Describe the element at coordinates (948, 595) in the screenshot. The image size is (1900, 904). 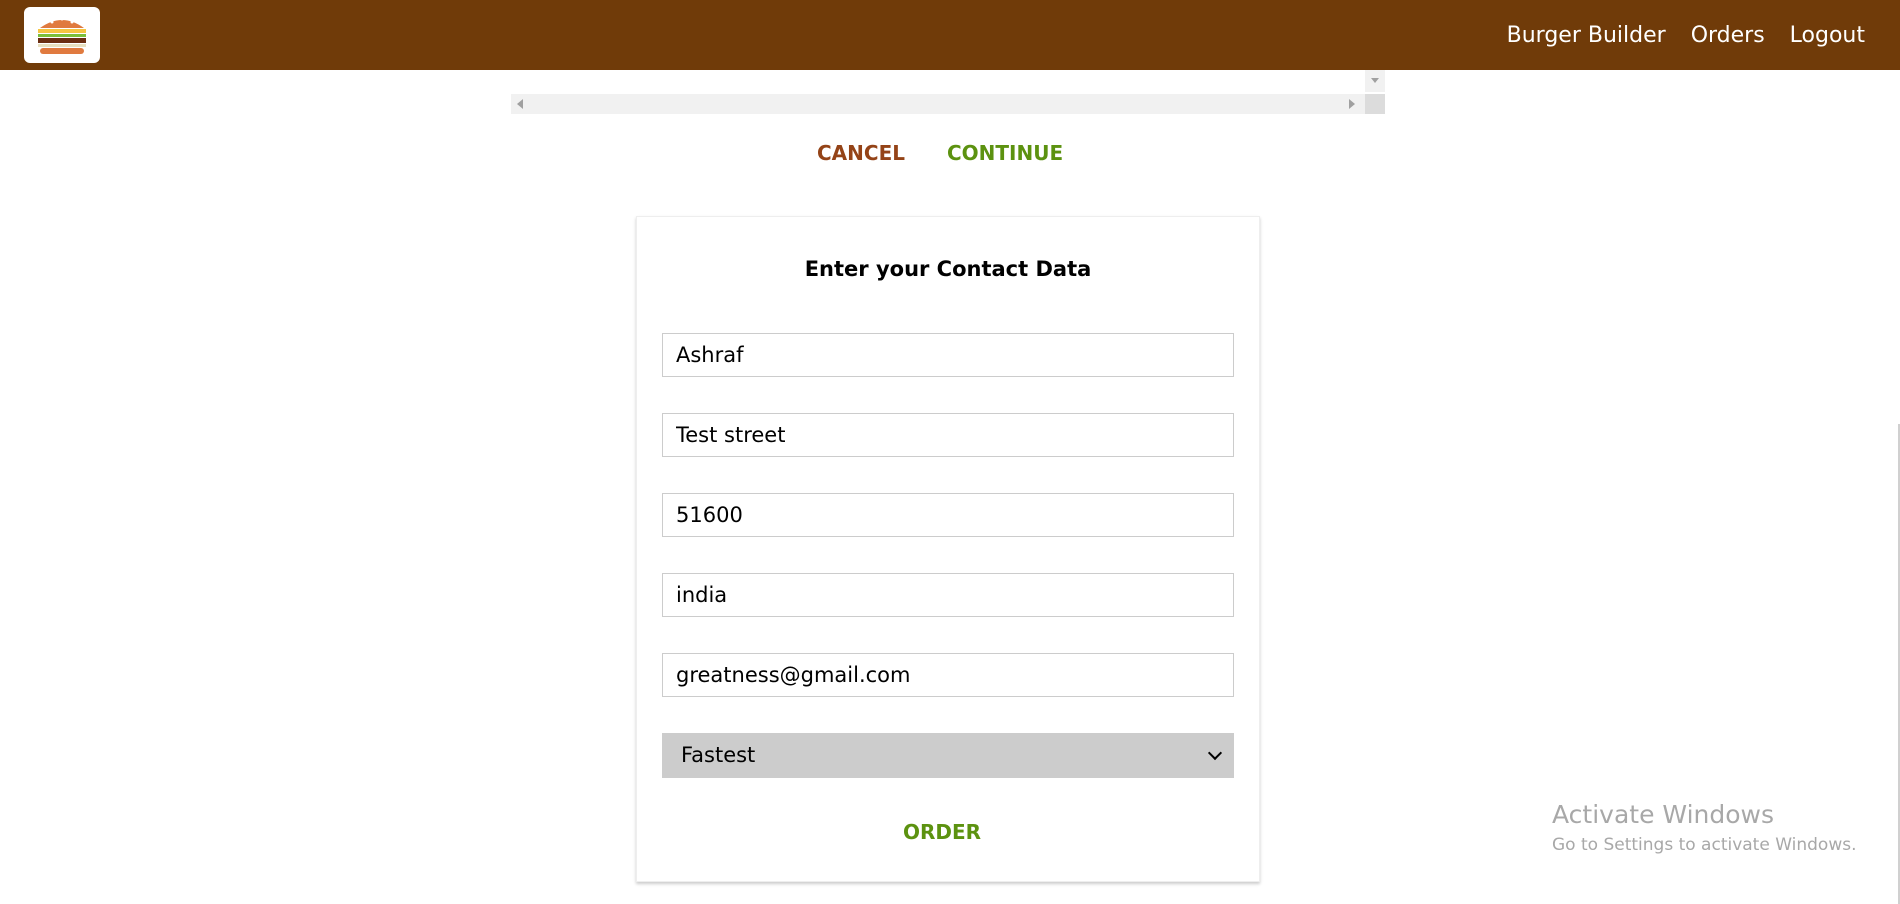
I see `country-input` at that location.